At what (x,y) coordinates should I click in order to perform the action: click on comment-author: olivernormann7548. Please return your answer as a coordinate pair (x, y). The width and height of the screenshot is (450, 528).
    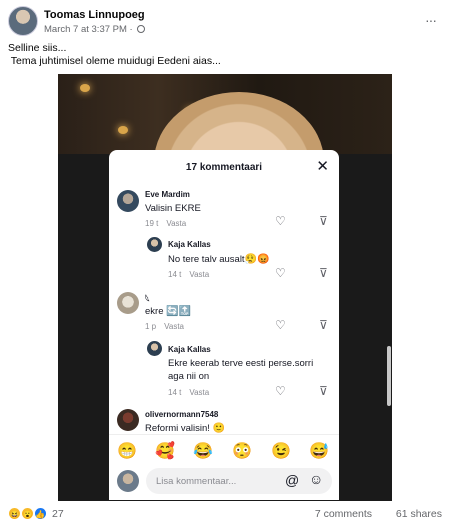
    Looking at the image, I should click on (181, 414).